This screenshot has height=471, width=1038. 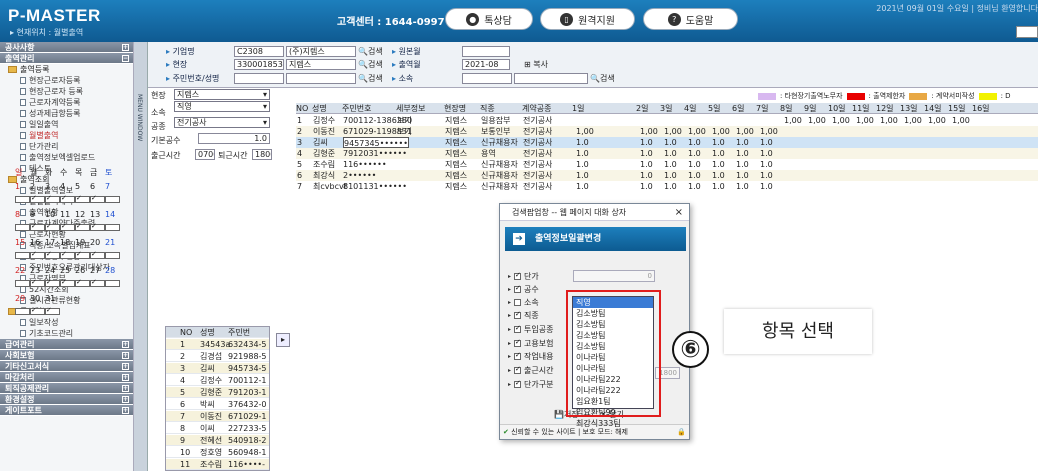 I want to click on sidebar-section: 사회보험 +, so click(x=66, y=355).